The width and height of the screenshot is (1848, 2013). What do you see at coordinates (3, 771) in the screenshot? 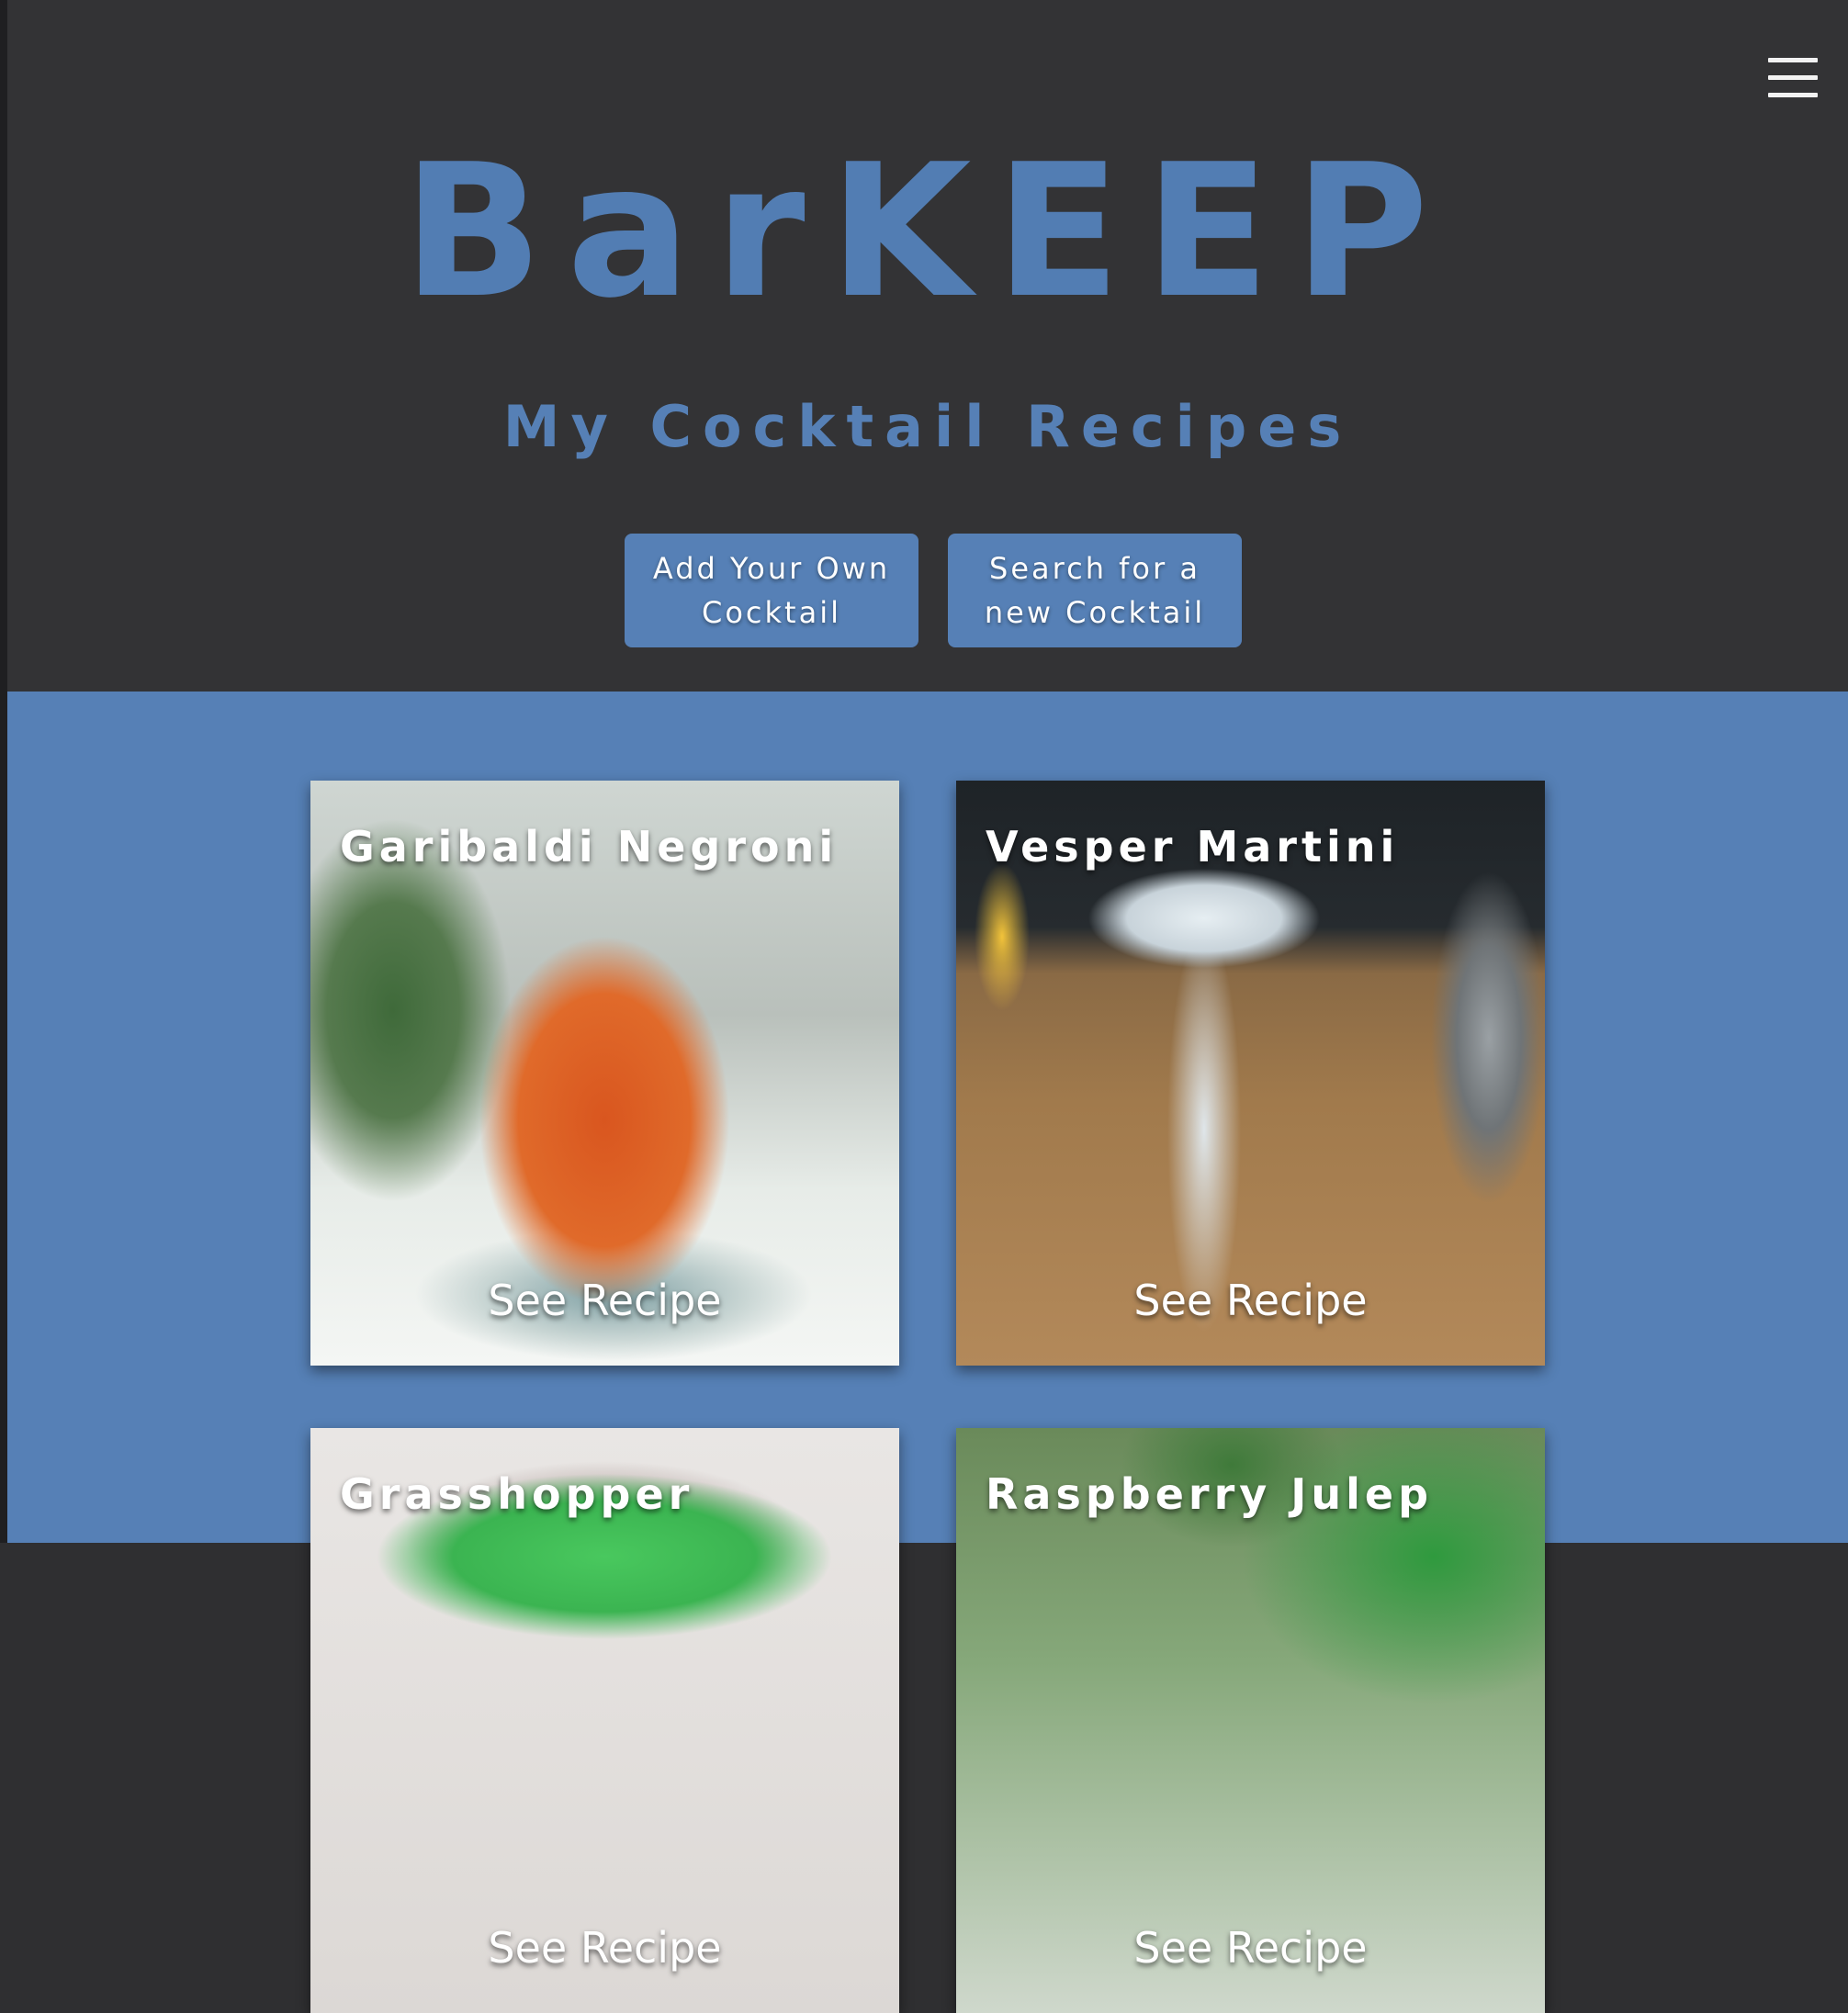
I see `window-left-border` at bounding box center [3, 771].